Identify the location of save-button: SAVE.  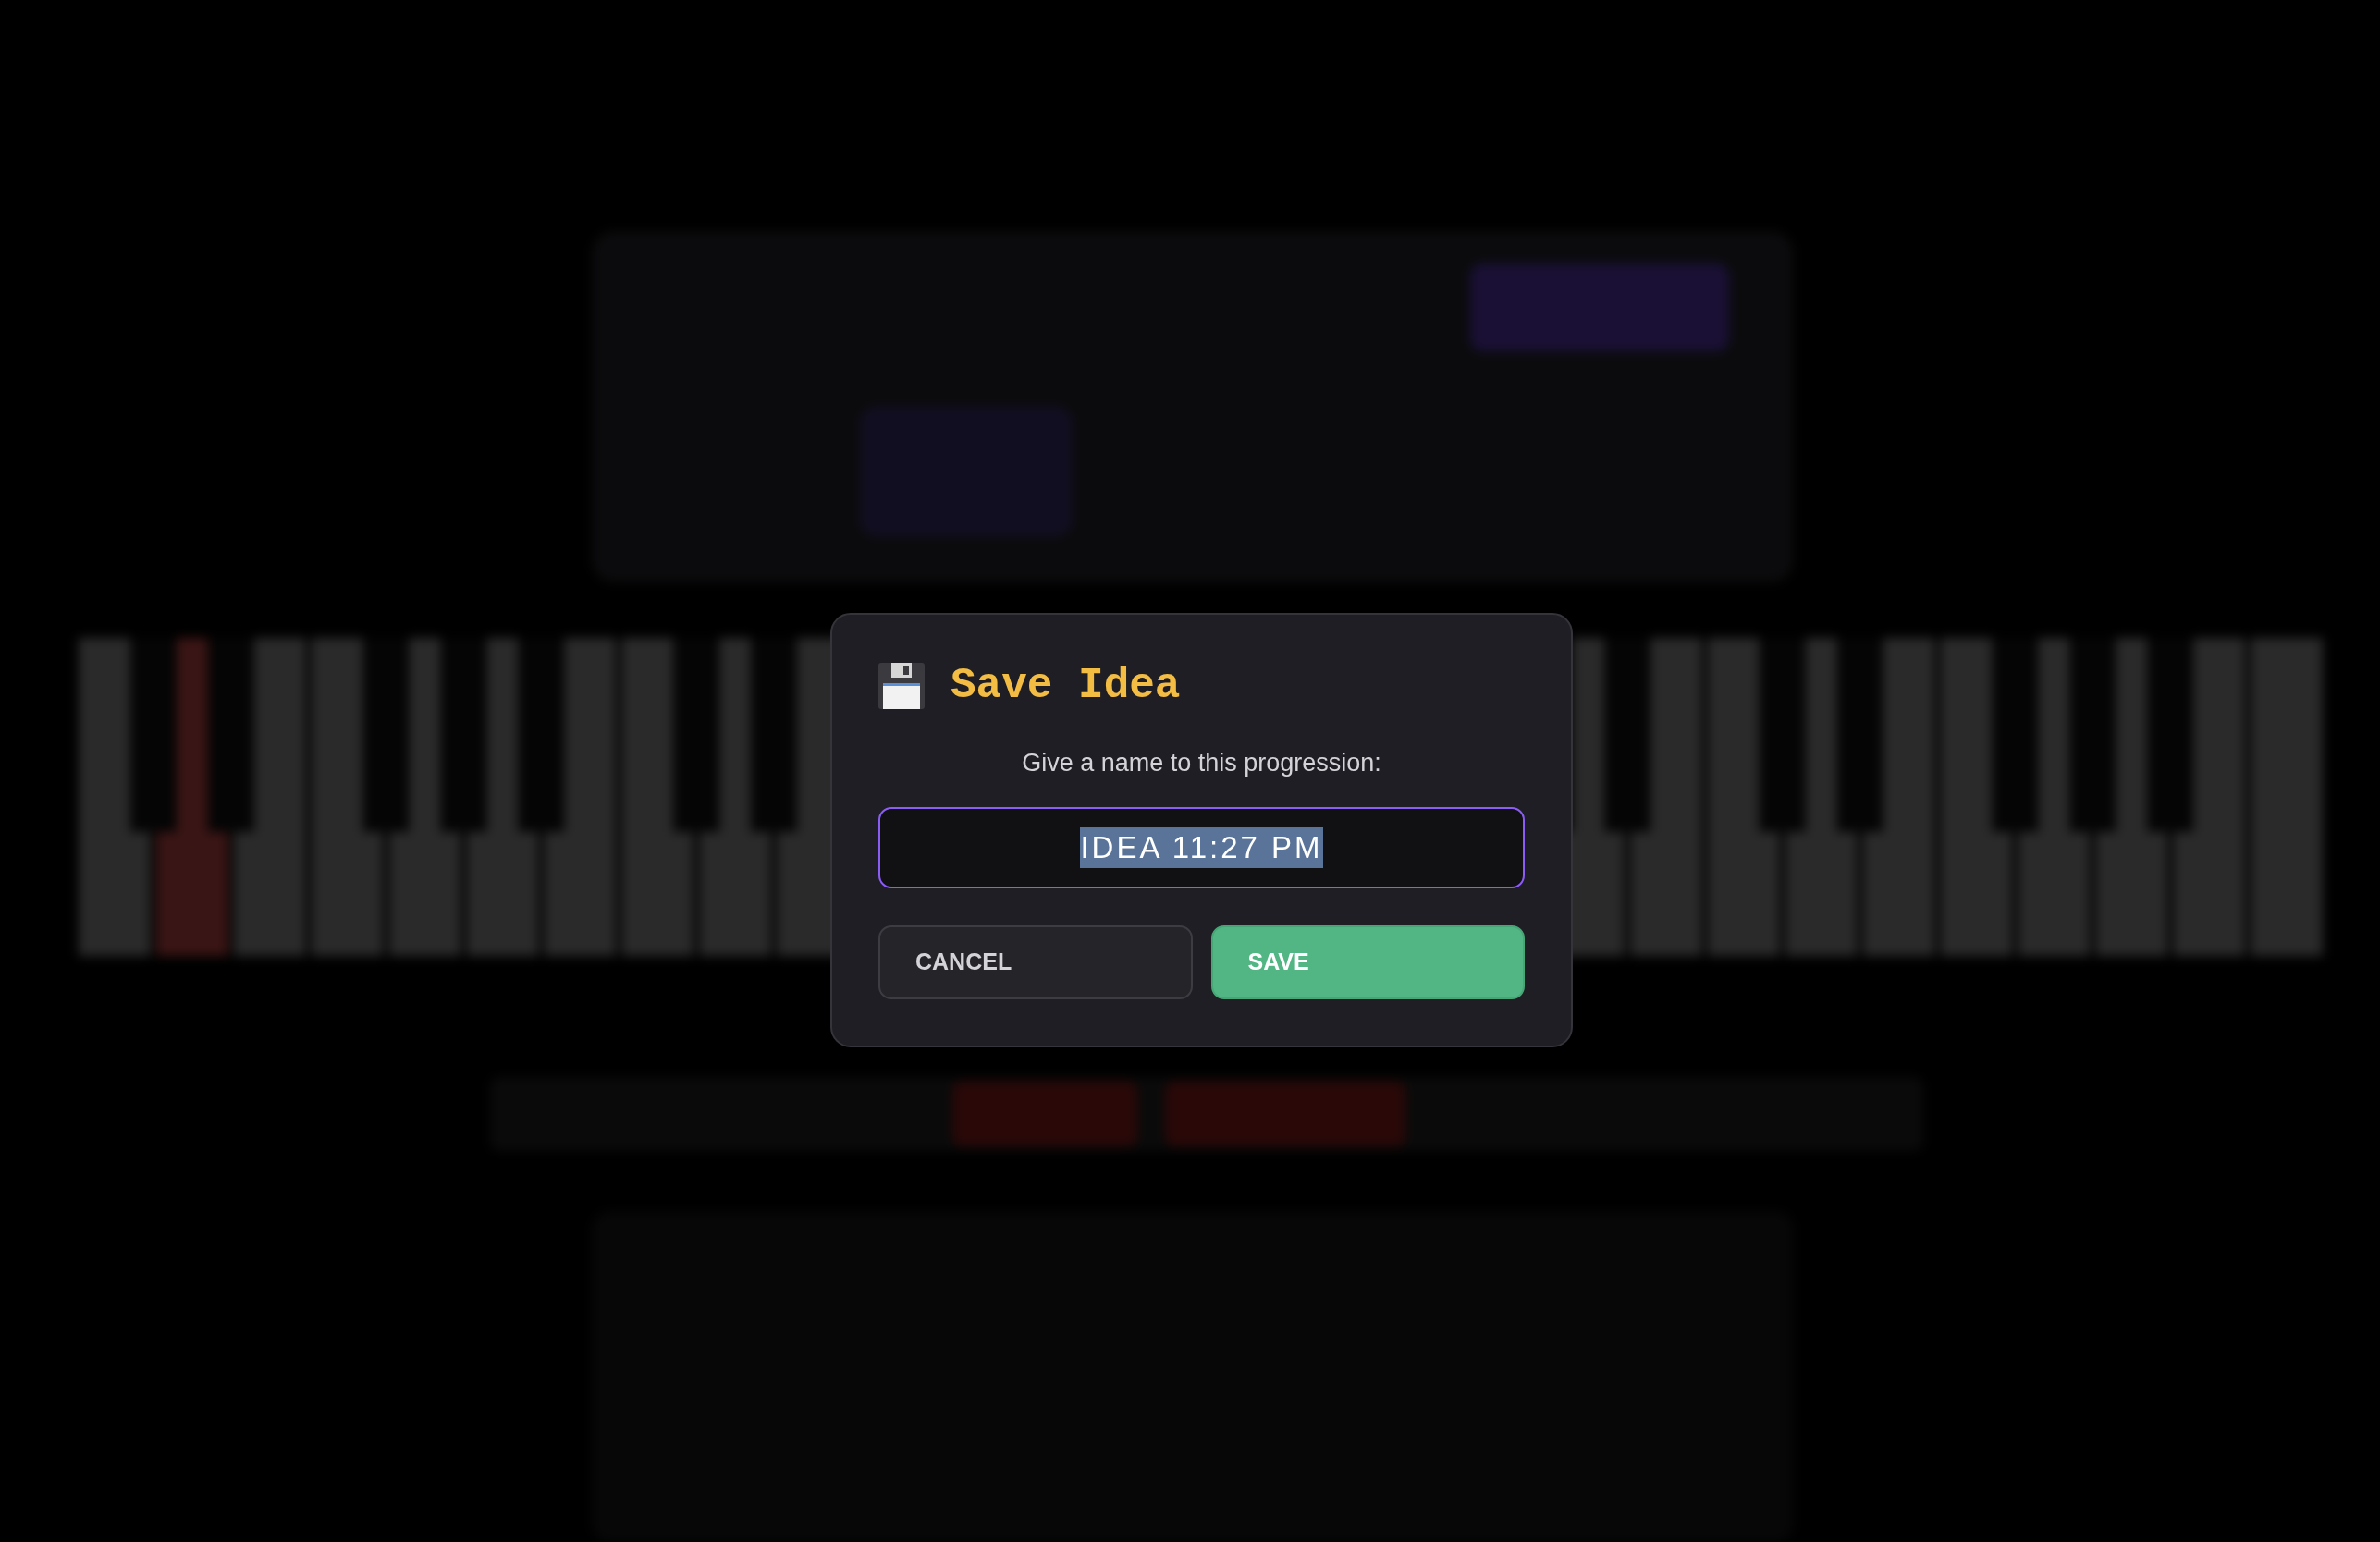
(1367, 961).